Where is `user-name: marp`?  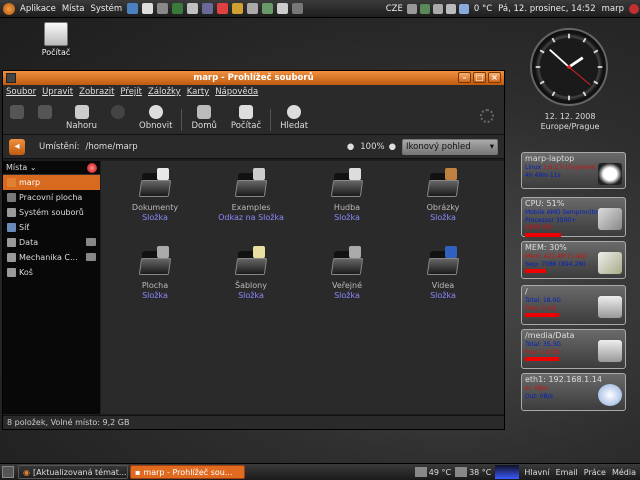 user-name: marp is located at coordinates (613, 9).